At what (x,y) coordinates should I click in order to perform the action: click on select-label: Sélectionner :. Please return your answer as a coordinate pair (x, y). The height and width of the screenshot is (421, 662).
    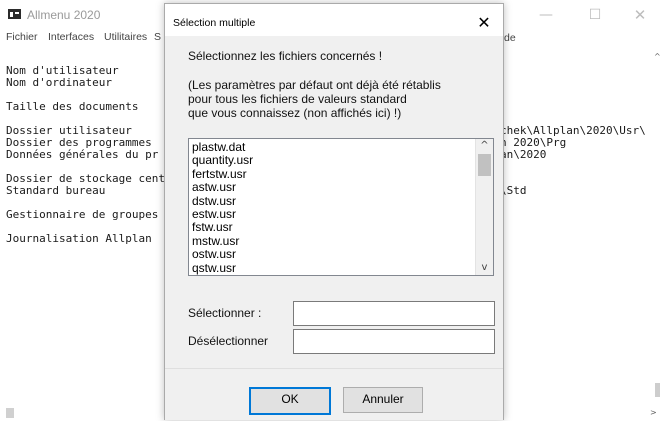
    Looking at the image, I should click on (225, 313).